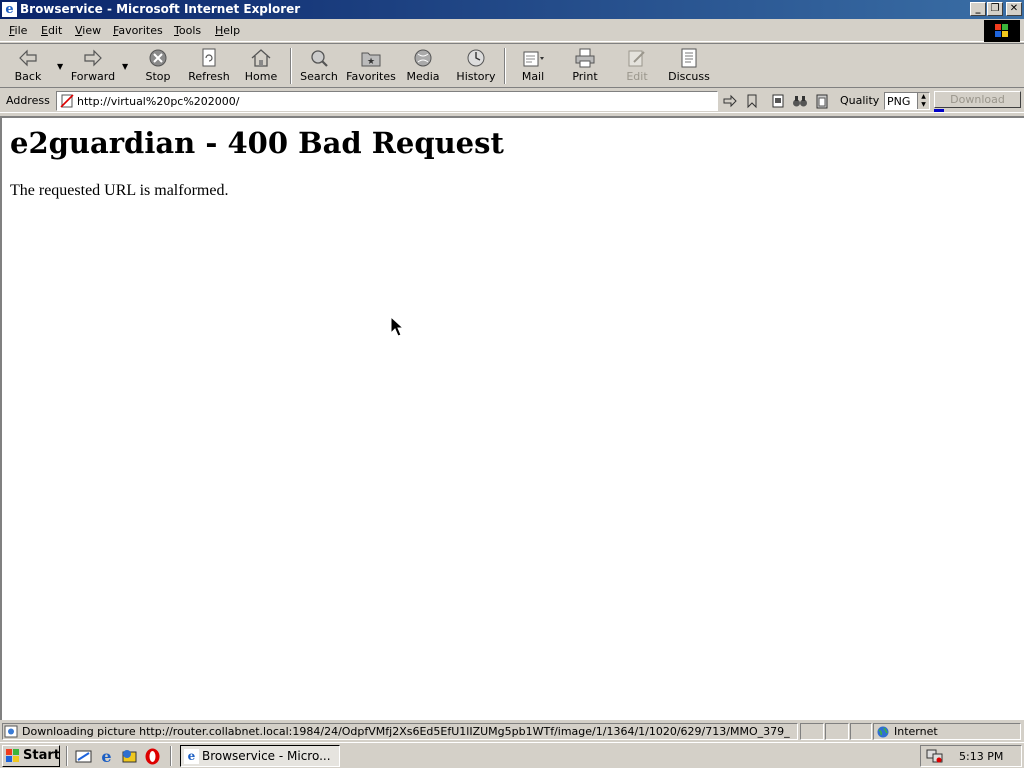 This screenshot has width=1024, height=768. I want to click on print-button: Print, so click(585, 66).